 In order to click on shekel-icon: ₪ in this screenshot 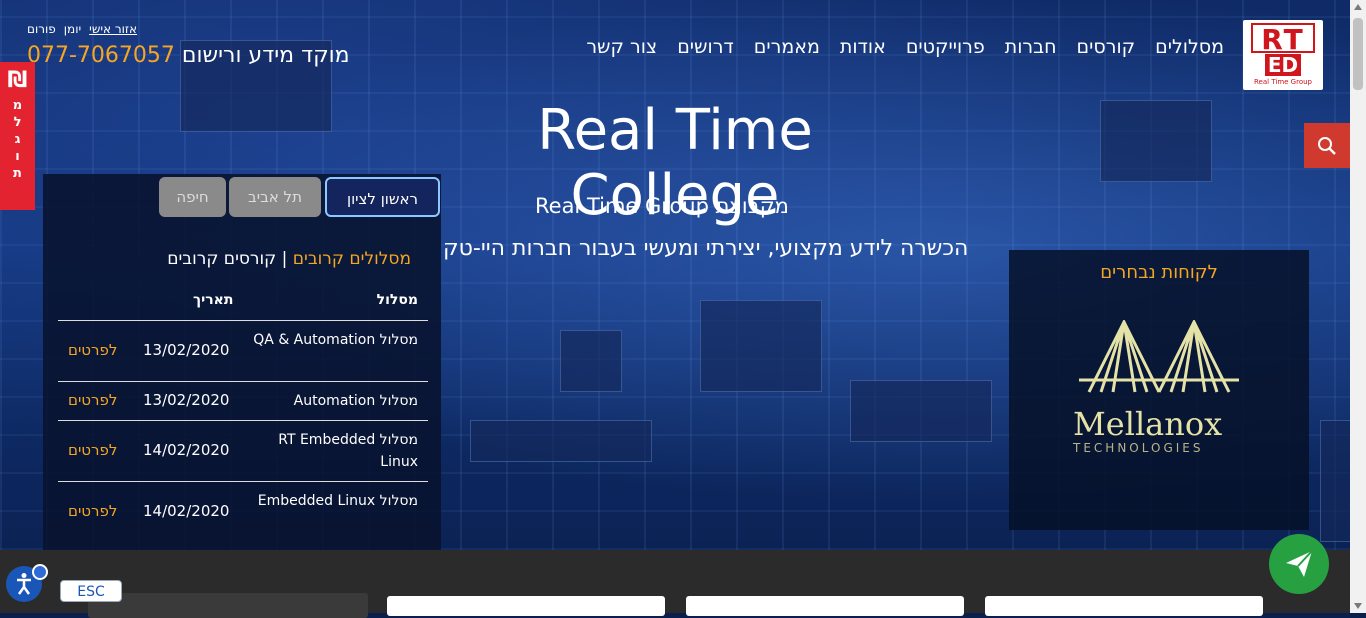, I will do `click(17, 80)`.